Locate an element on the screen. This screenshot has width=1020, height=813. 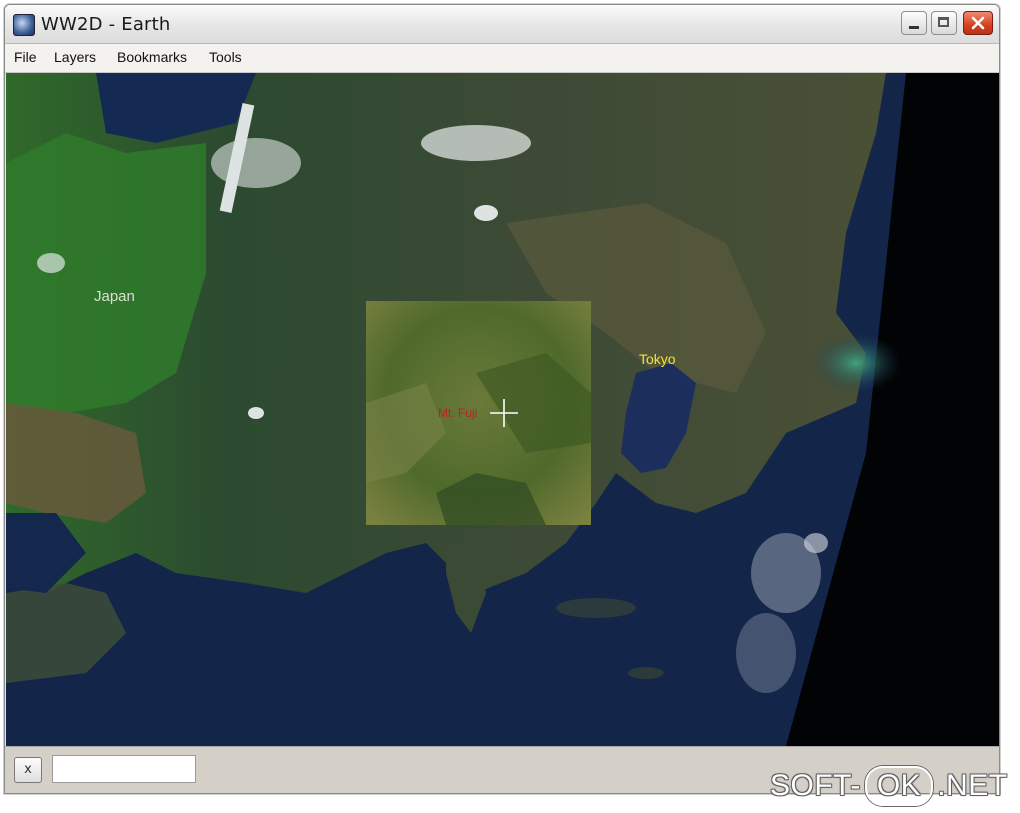
watermark: SOFT- OK .NET is located at coordinates (889, 786).